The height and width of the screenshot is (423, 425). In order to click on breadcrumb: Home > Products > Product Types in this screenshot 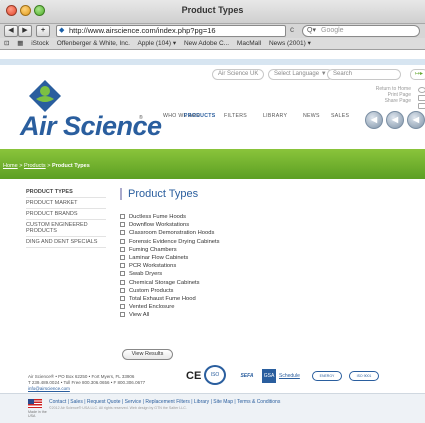, I will do `click(46, 166)`.